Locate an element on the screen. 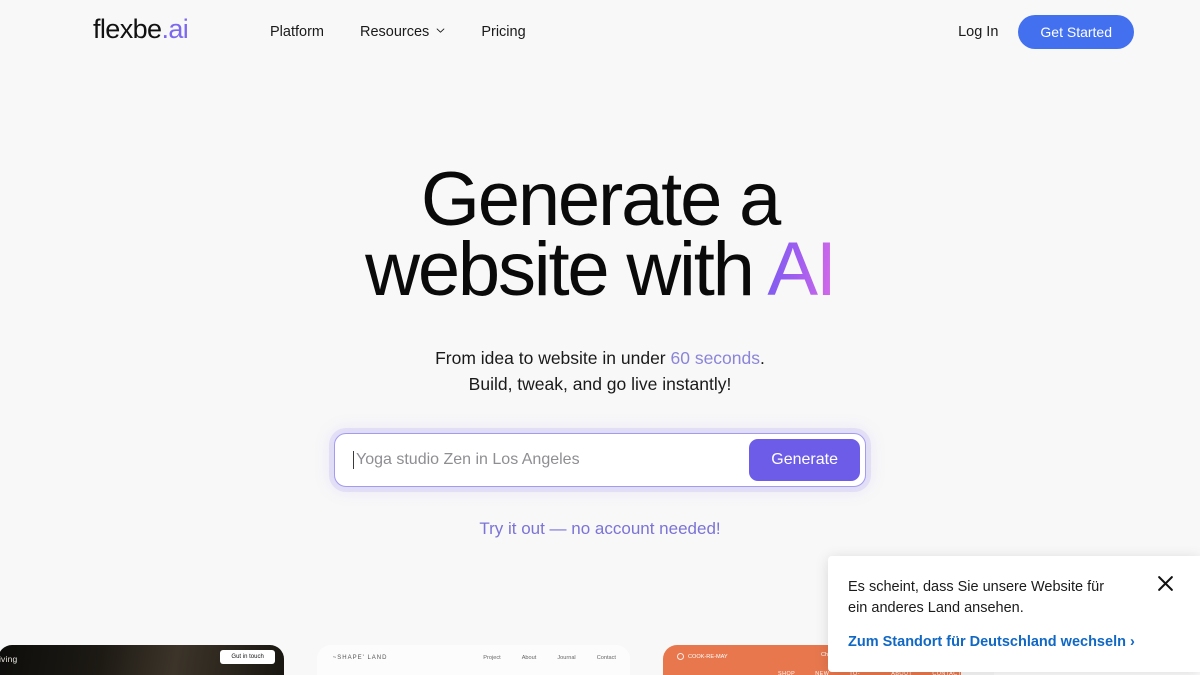 This screenshot has height=675, width=1200. showcase-white-nav-3: Contact is located at coordinates (606, 658).